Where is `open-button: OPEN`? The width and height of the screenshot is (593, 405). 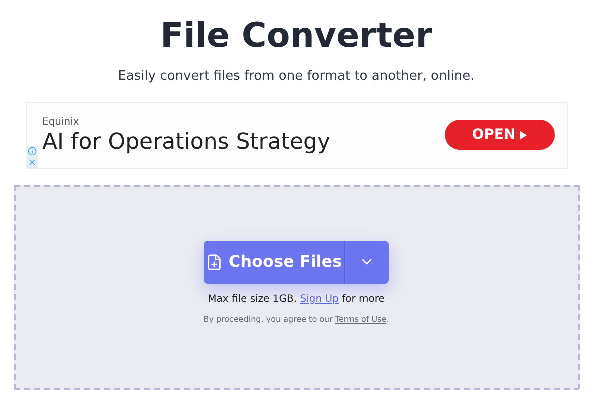
open-button: OPEN is located at coordinates (499, 135).